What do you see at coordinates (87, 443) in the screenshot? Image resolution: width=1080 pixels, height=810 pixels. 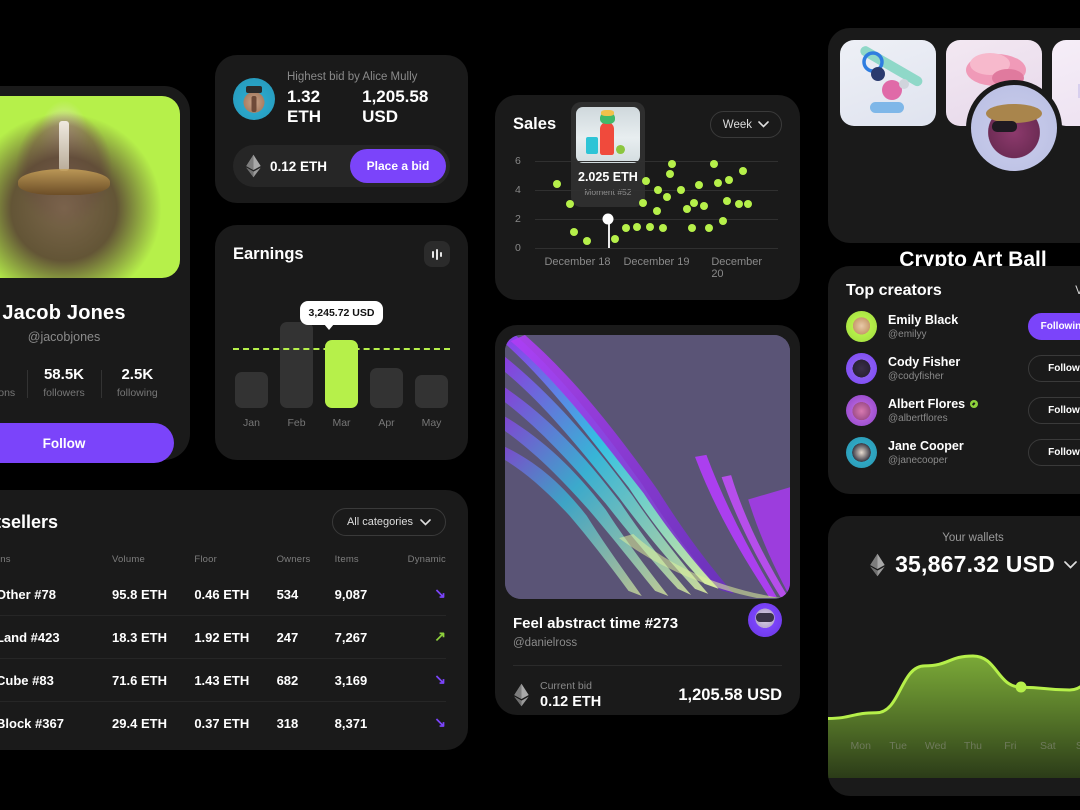 I see `profile-follow-button: Follow` at bounding box center [87, 443].